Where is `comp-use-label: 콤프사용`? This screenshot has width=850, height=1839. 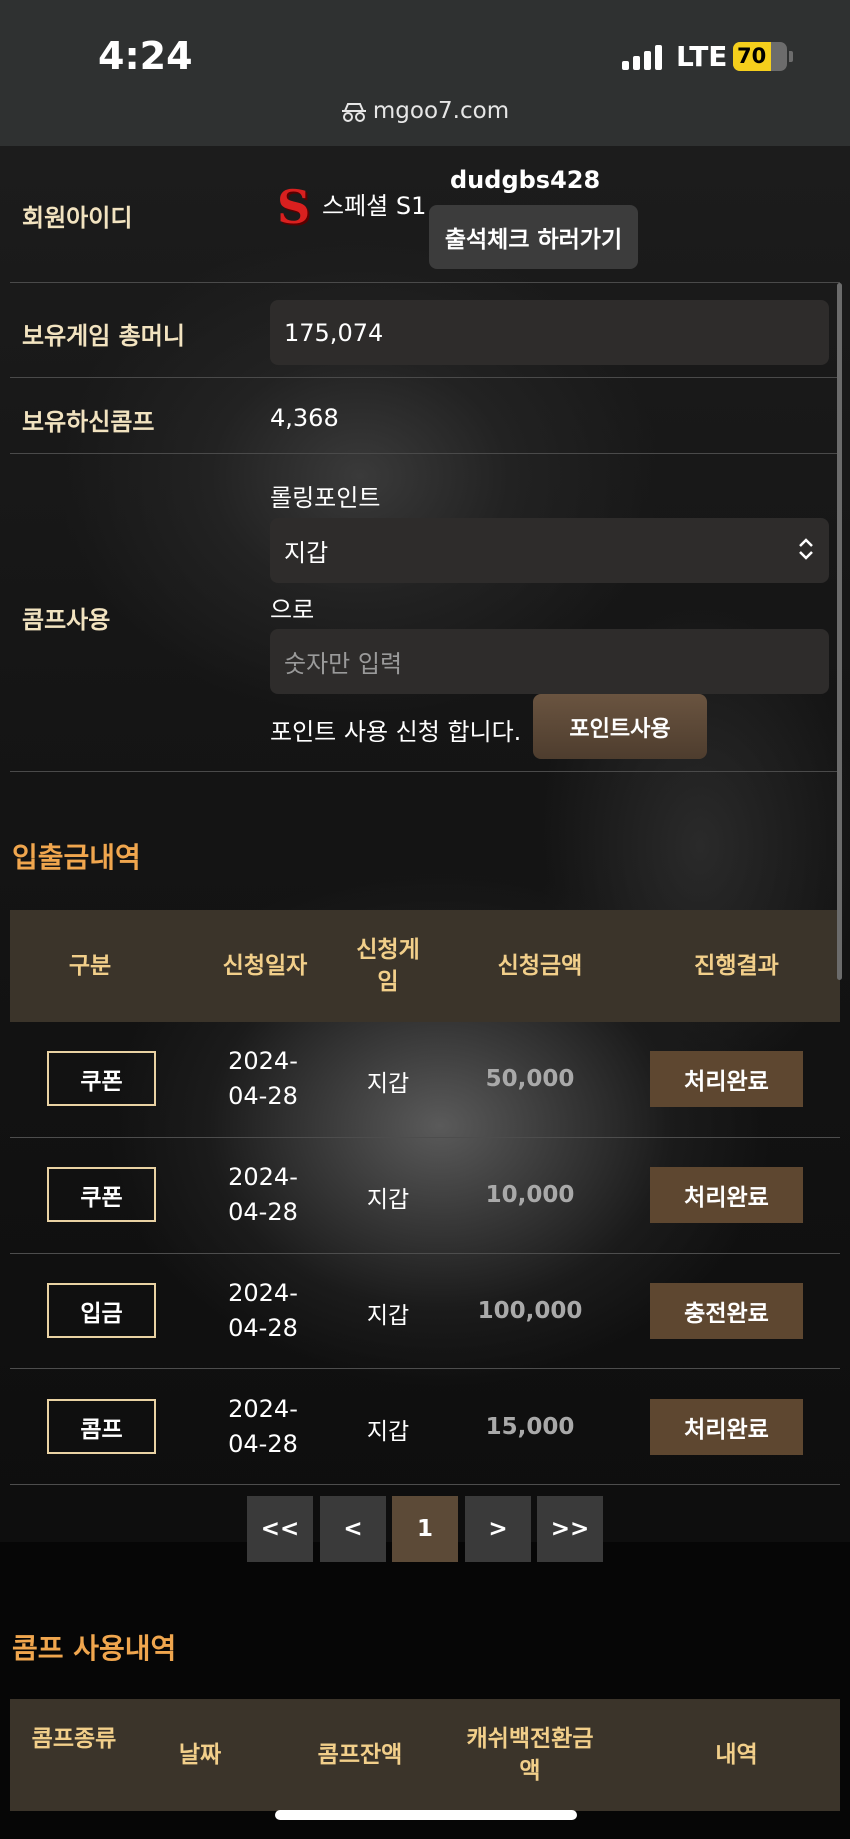
comp-use-label: 콤프사용 is located at coordinates (66, 620).